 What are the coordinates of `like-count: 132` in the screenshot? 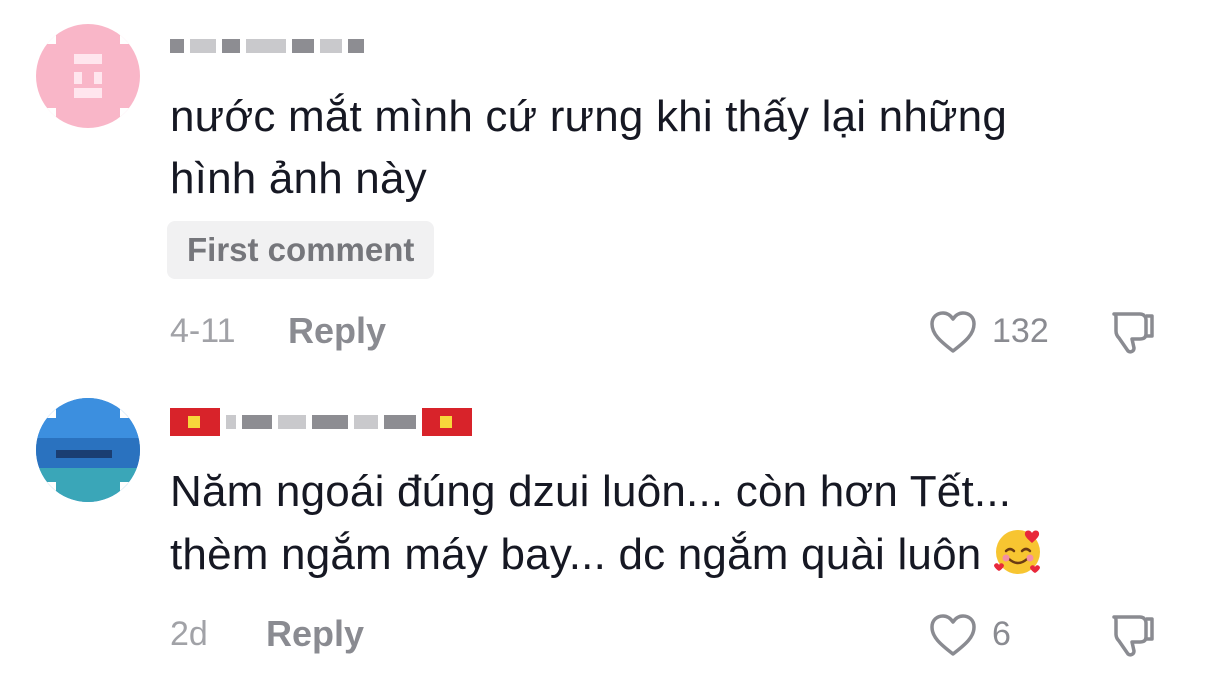 It's located at (1020, 331).